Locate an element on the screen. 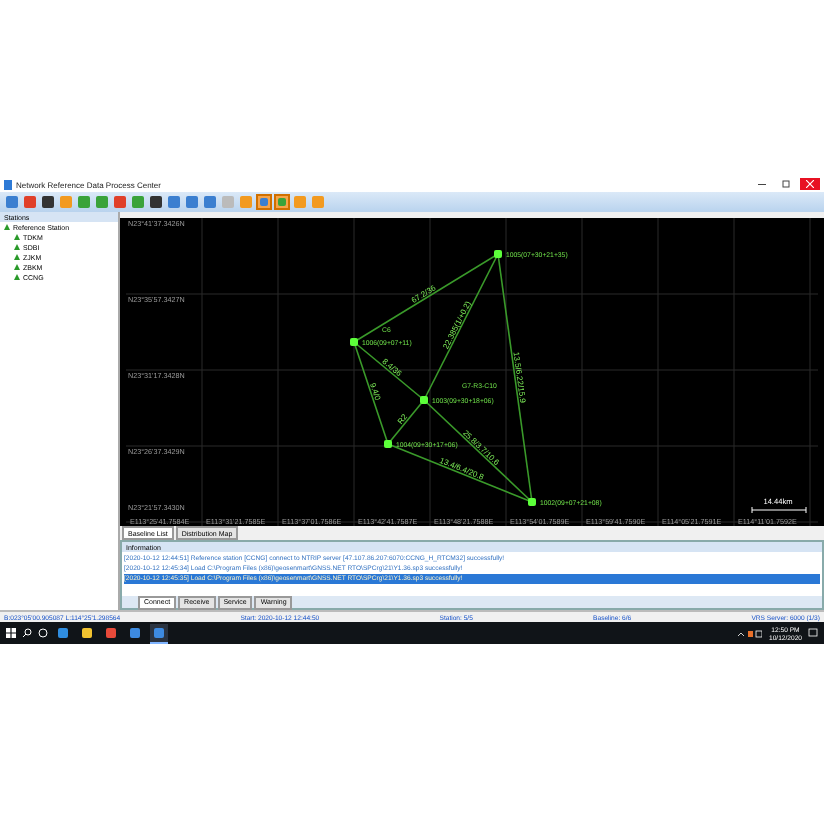 Image resolution: width=824 pixels, height=824 pixels. scale-bar is located at coordinates (779, 510).